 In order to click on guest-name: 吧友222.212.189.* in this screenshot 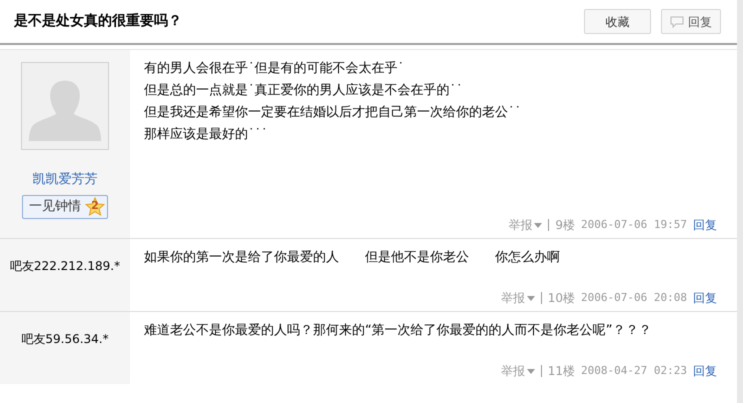, I will do `click(65, 266)`.